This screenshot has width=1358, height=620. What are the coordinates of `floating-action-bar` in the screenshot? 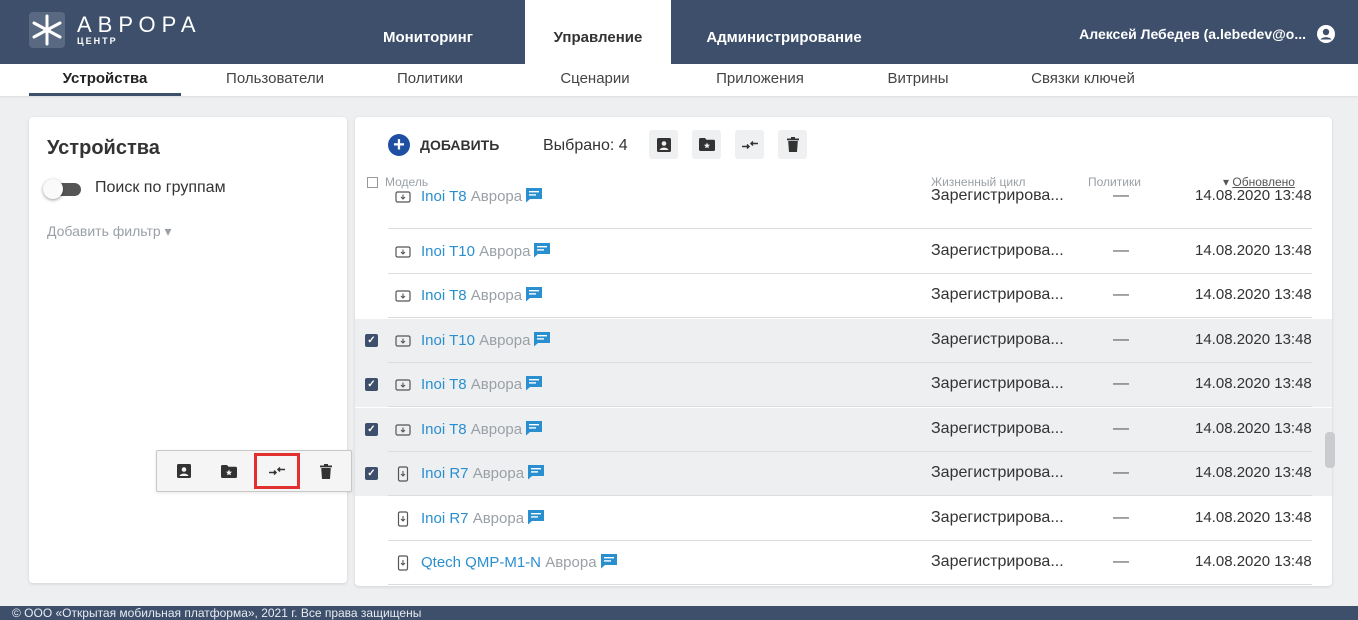 It's located at (254, 471).